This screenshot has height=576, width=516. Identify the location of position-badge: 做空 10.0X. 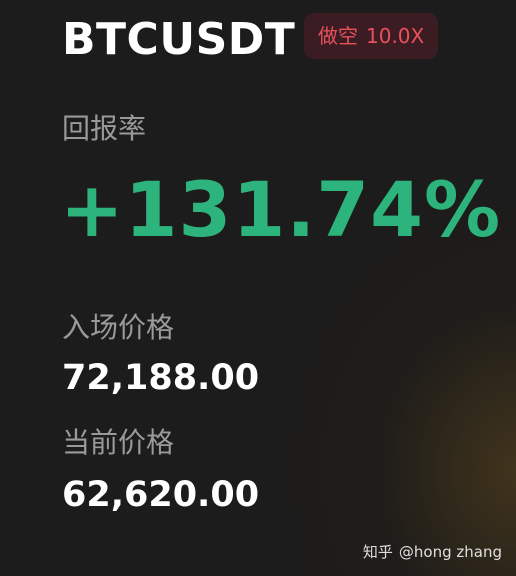
(371, 36).